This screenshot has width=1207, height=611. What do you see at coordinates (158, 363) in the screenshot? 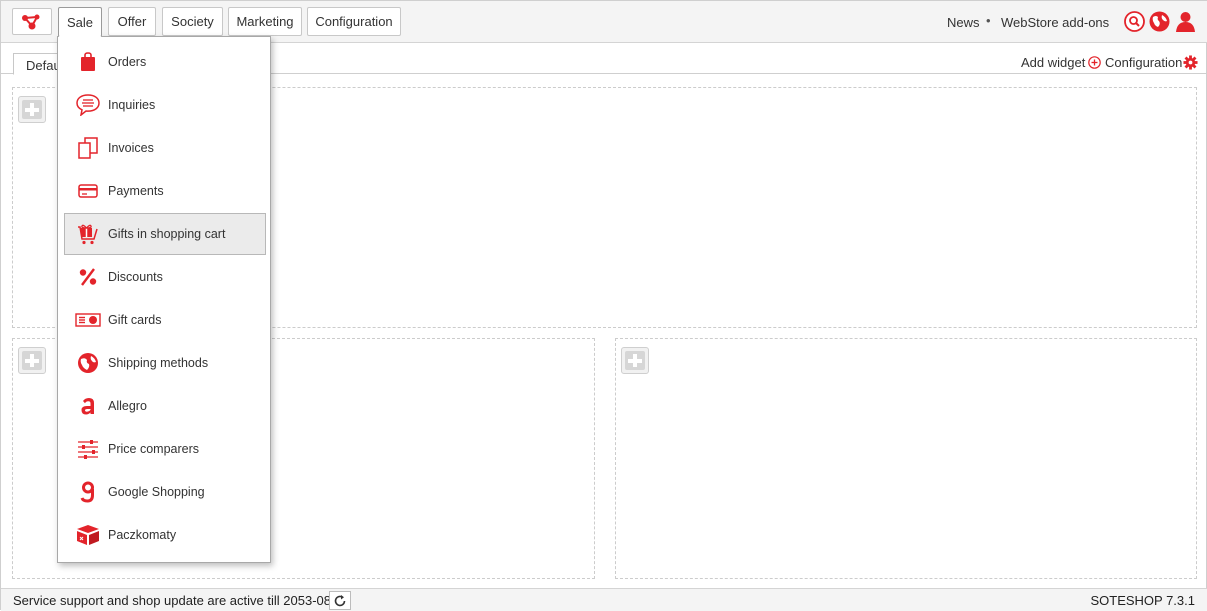
I see `menu-item-label: Shipping methods` at bounding box center [158, 363].